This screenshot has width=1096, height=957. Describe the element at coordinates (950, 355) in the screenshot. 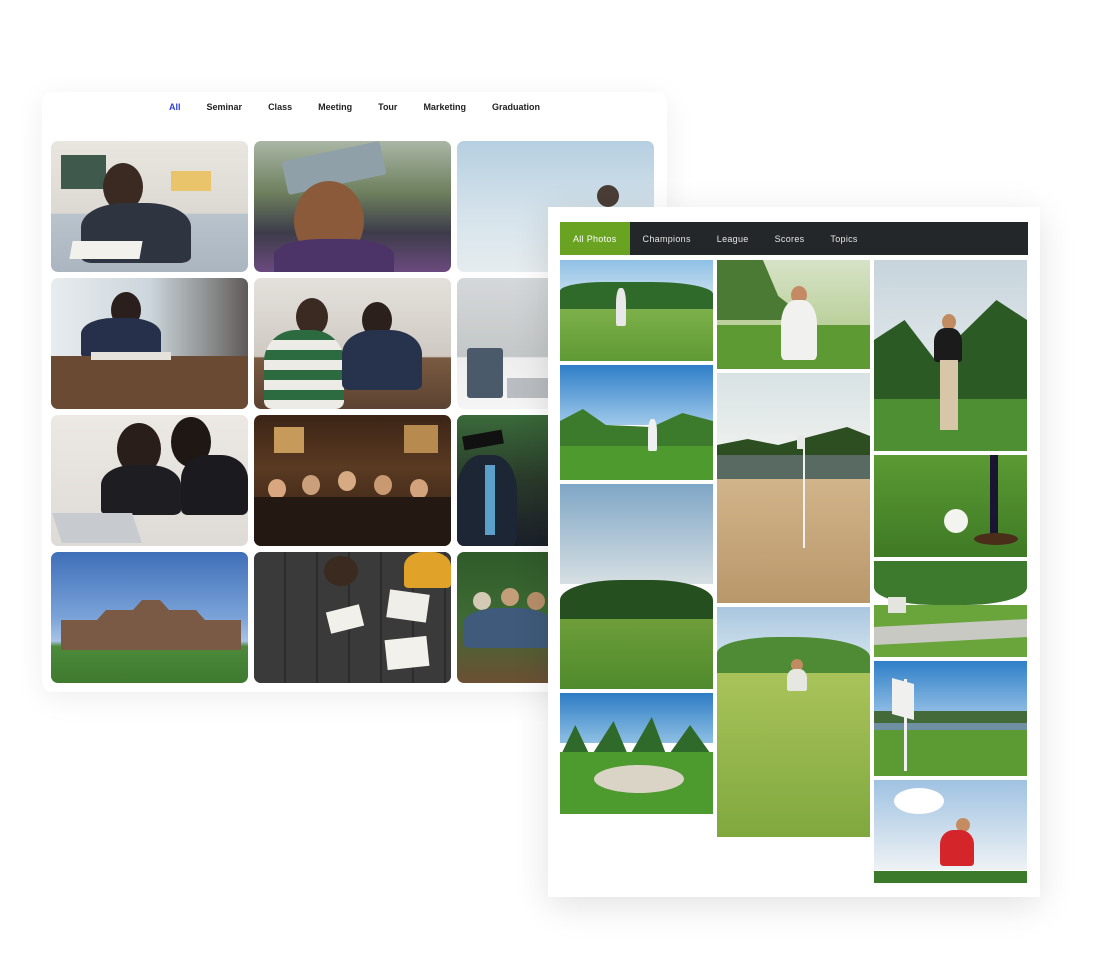

I see `golf-photo-golfer-black` at that location.